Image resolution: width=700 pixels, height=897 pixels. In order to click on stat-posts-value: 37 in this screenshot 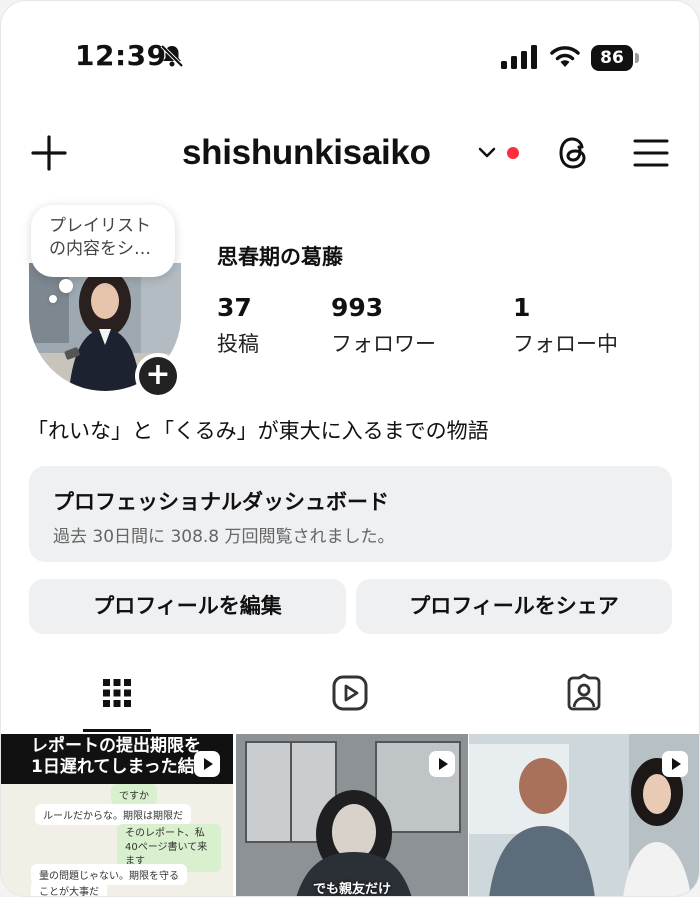, I will do `click(234, 307)`.